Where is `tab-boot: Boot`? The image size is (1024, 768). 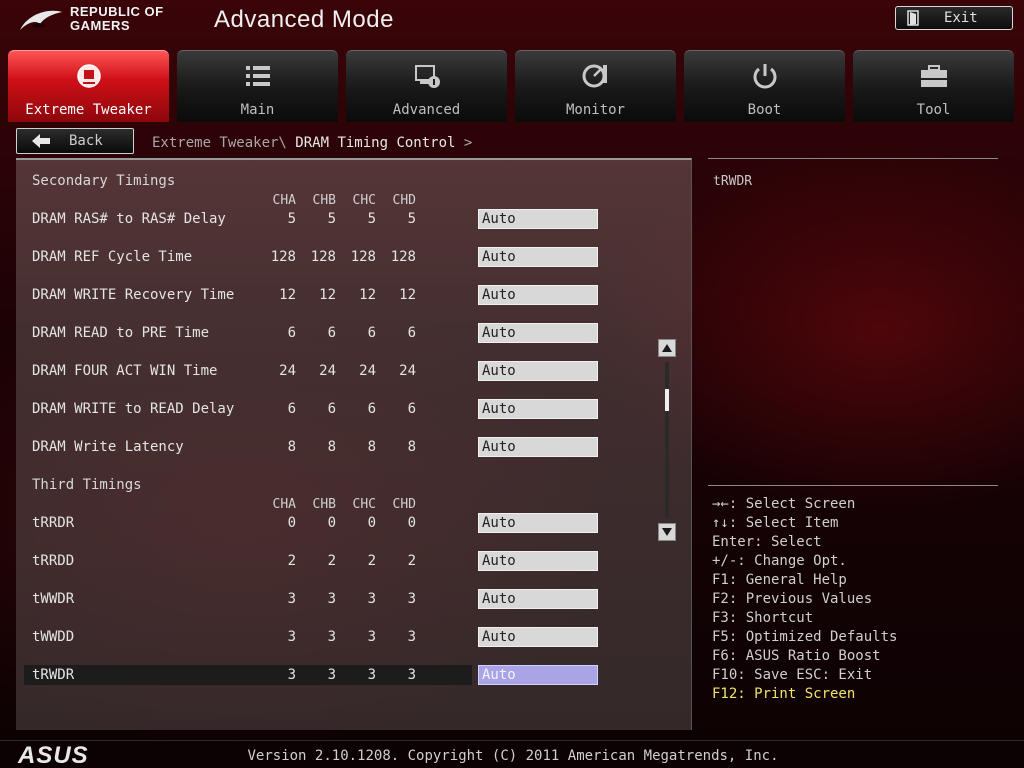
tab-boot: Boot is located at coordinates (764, 86).